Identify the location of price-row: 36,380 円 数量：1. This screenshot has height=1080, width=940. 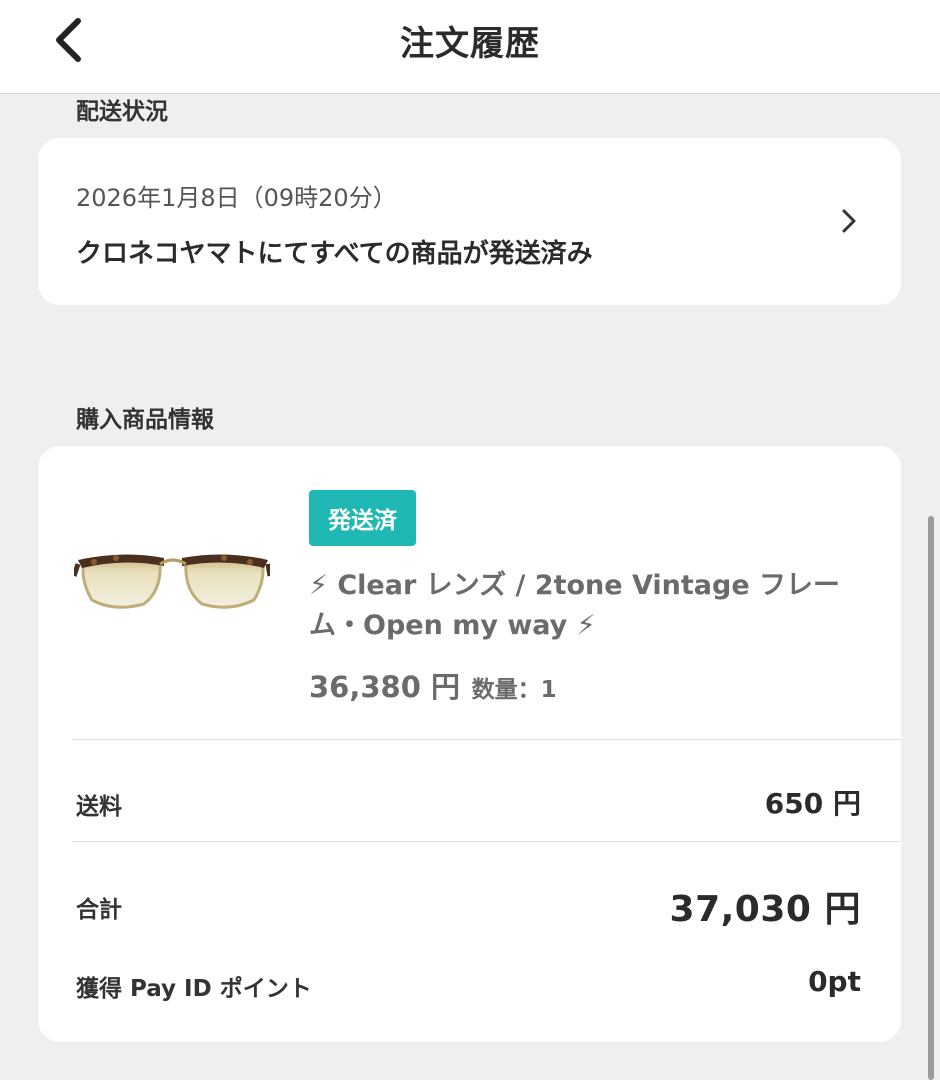
(433, 685).